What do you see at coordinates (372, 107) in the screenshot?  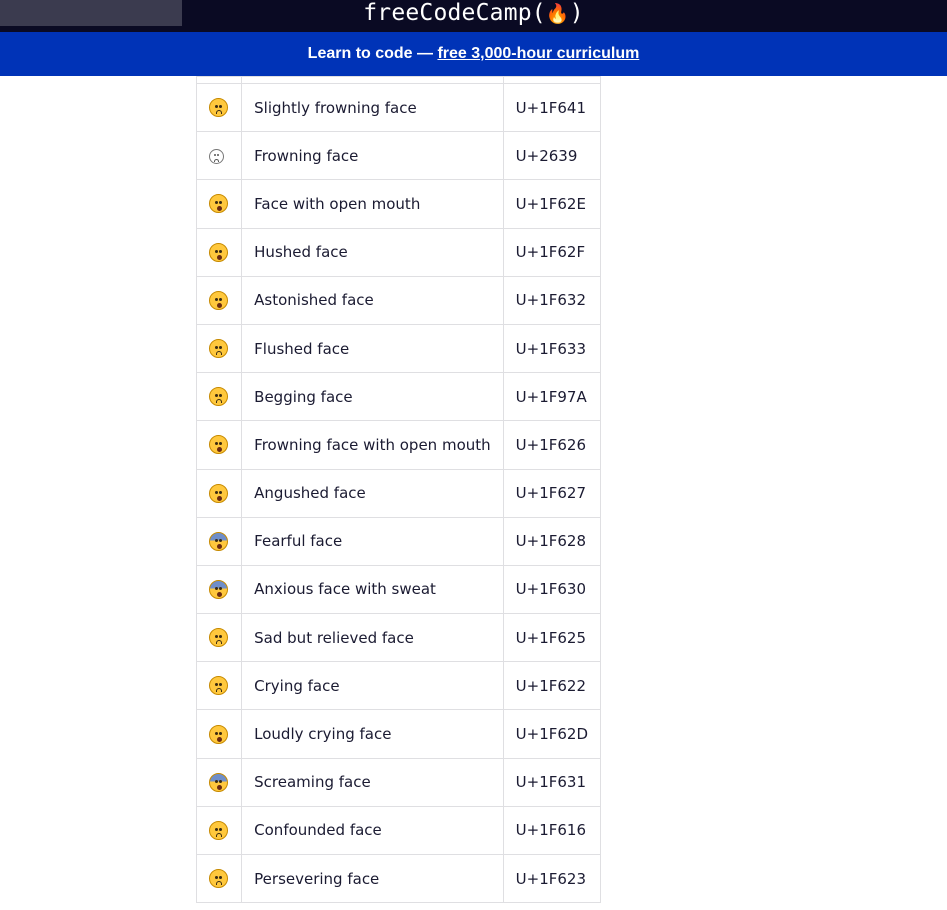 I see `emoji-name-cell: Slightly frowning face` at bounding box center [372, 107].